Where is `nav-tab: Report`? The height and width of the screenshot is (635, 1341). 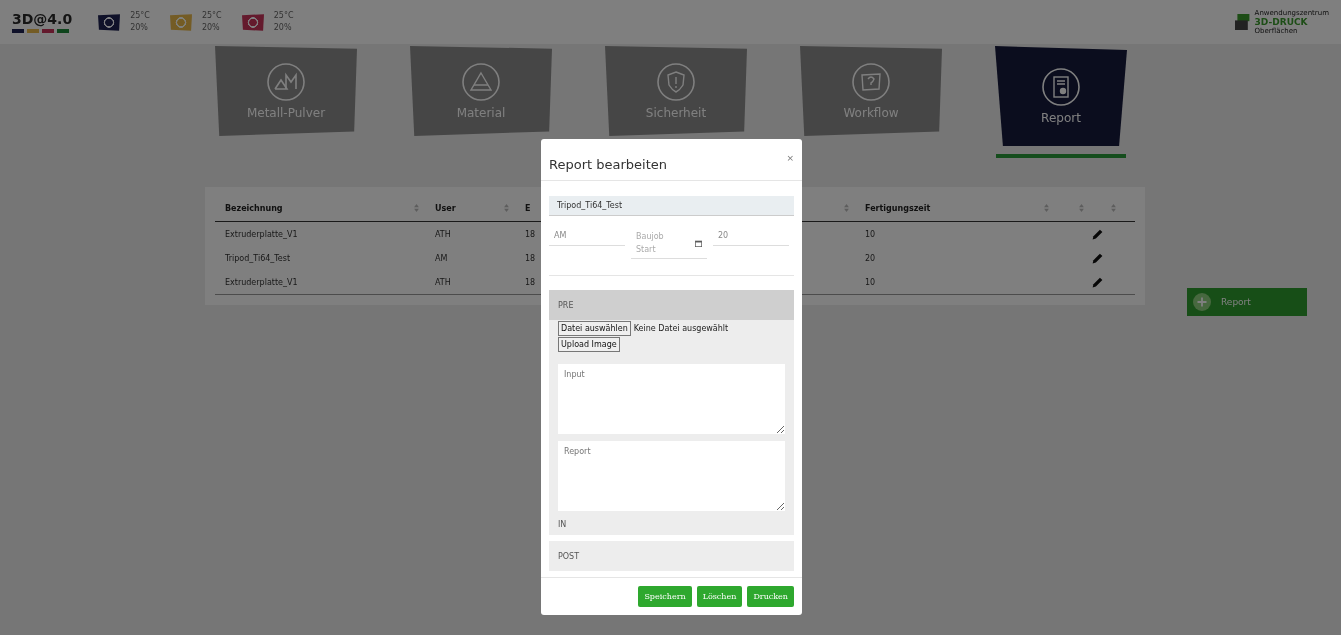
nav-tab: Report is located at coordinates (1061, 96).